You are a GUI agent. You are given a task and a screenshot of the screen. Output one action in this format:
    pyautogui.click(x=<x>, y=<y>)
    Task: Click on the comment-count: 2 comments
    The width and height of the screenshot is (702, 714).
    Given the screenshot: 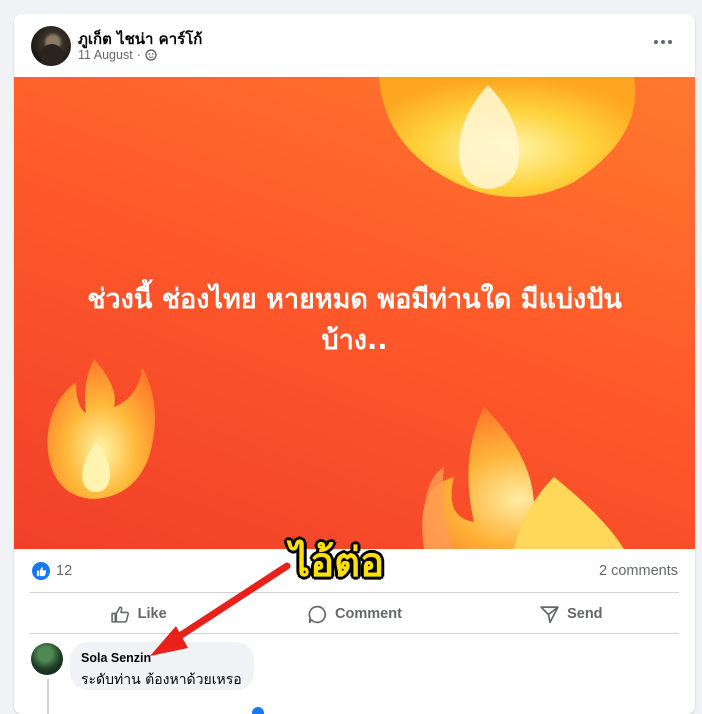 What is the action you would take?
    pyautogui.click(x=638, y=571)
    